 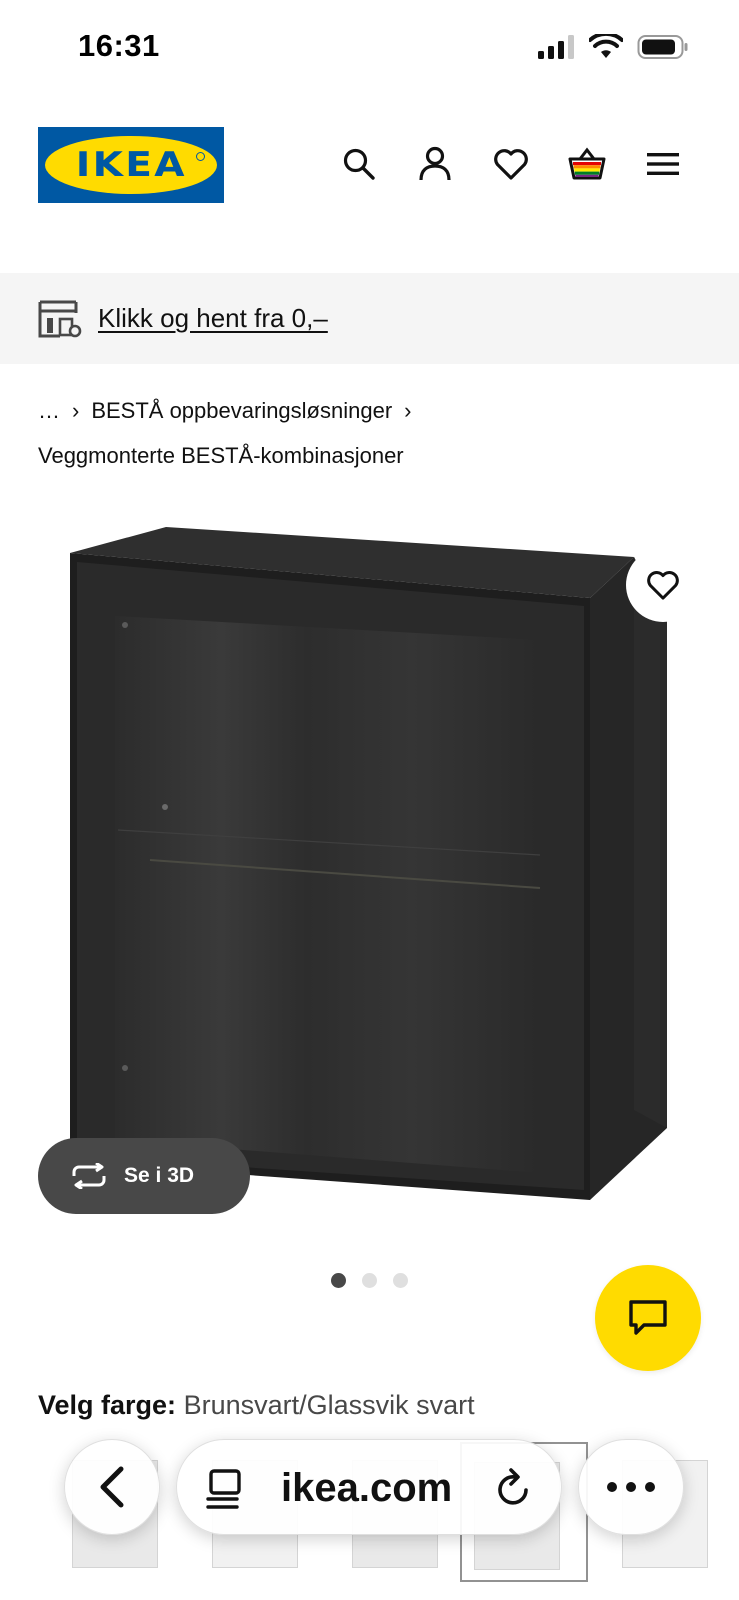 I want to click on chat-bubble-icon, so click(x=648, y=1317).